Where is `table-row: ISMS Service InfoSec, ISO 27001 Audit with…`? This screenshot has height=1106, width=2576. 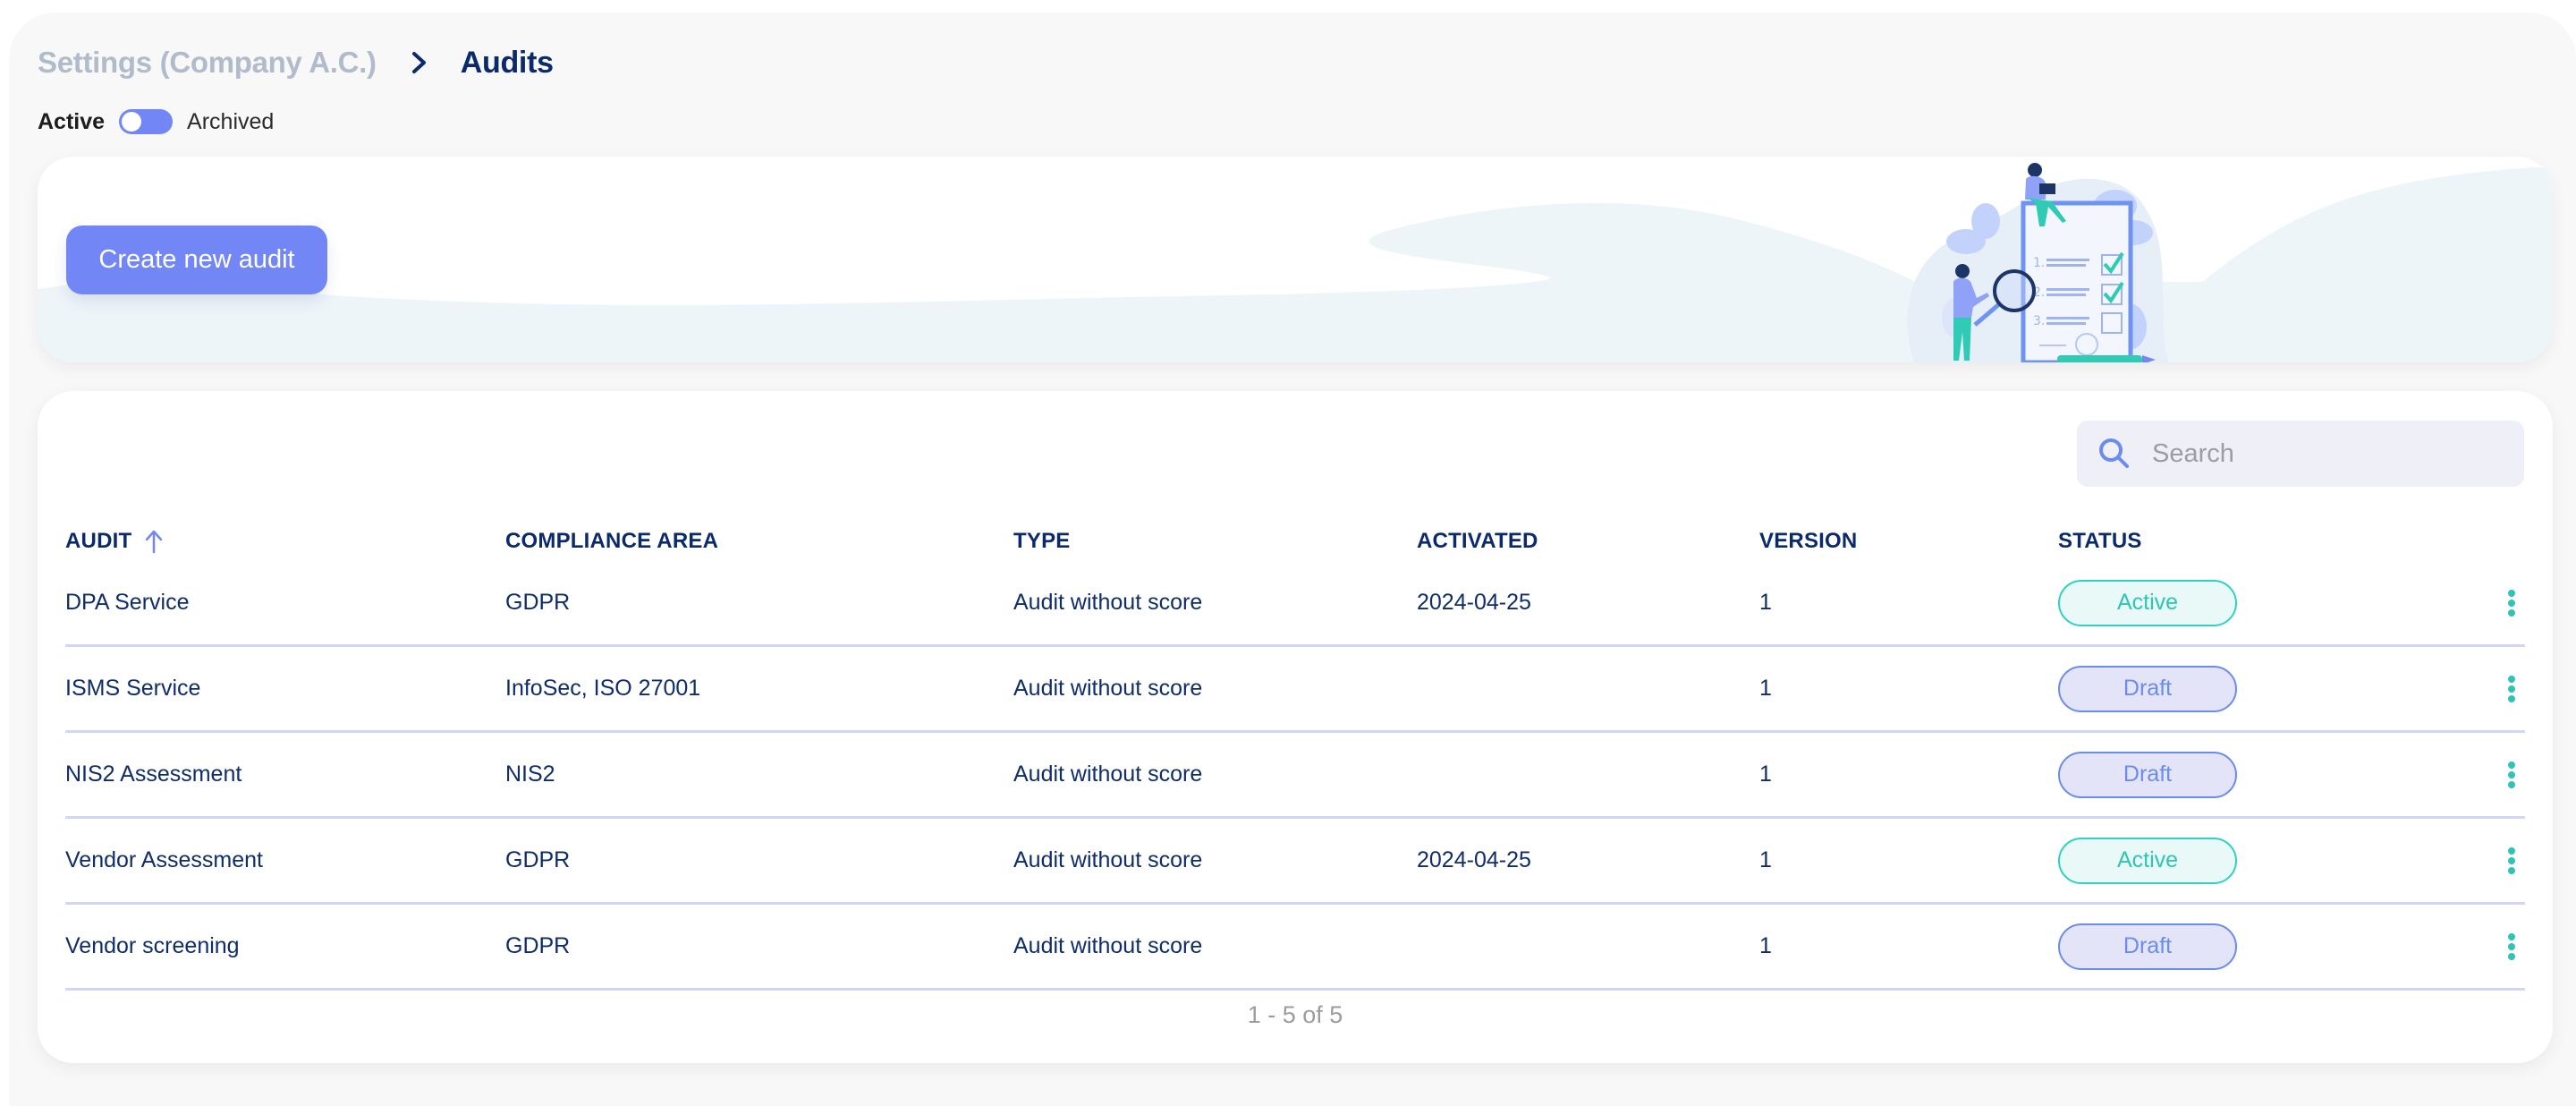 table-row: ISMS Service InfoSec, ISO 27001 Audit with… is located at coordinates (1295, 690).